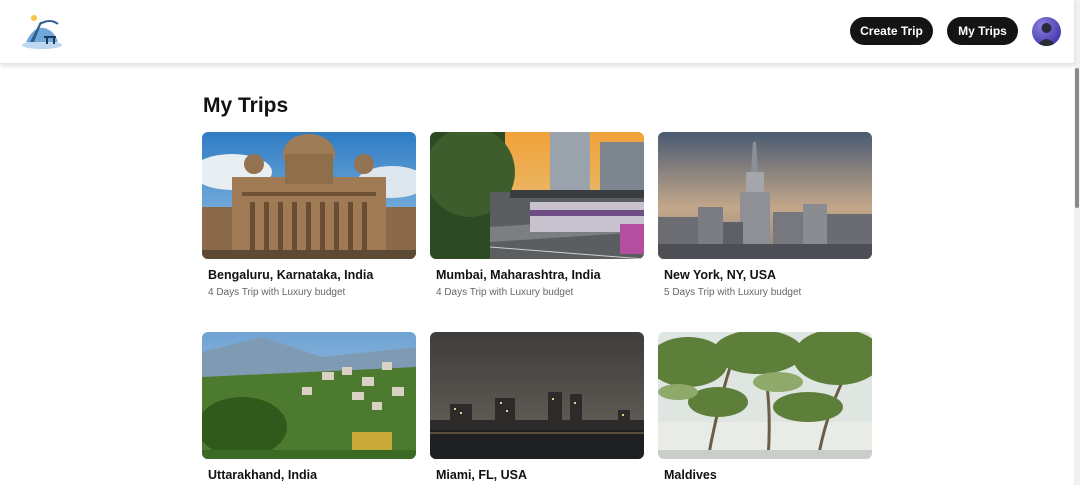 The image size is (1080, 502). What do you see at coordinates (982, 31) in the screenshot?
I see `my-trips-button: My Trips` at bounding box center [982, 31].